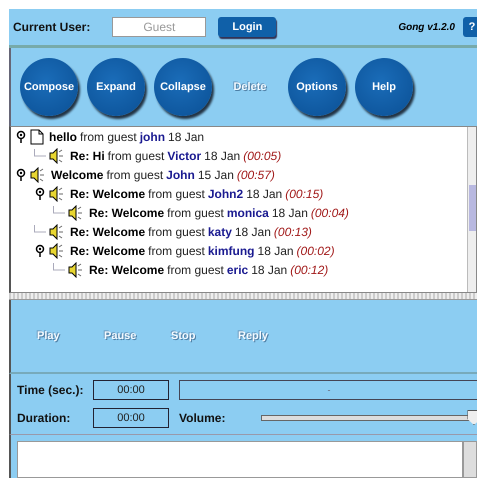 The width and height of the screenshot is (477, 478). Describe the element at coordinates (131, 418) in the screenshot. I see `duration-value: 00:00` at that location.